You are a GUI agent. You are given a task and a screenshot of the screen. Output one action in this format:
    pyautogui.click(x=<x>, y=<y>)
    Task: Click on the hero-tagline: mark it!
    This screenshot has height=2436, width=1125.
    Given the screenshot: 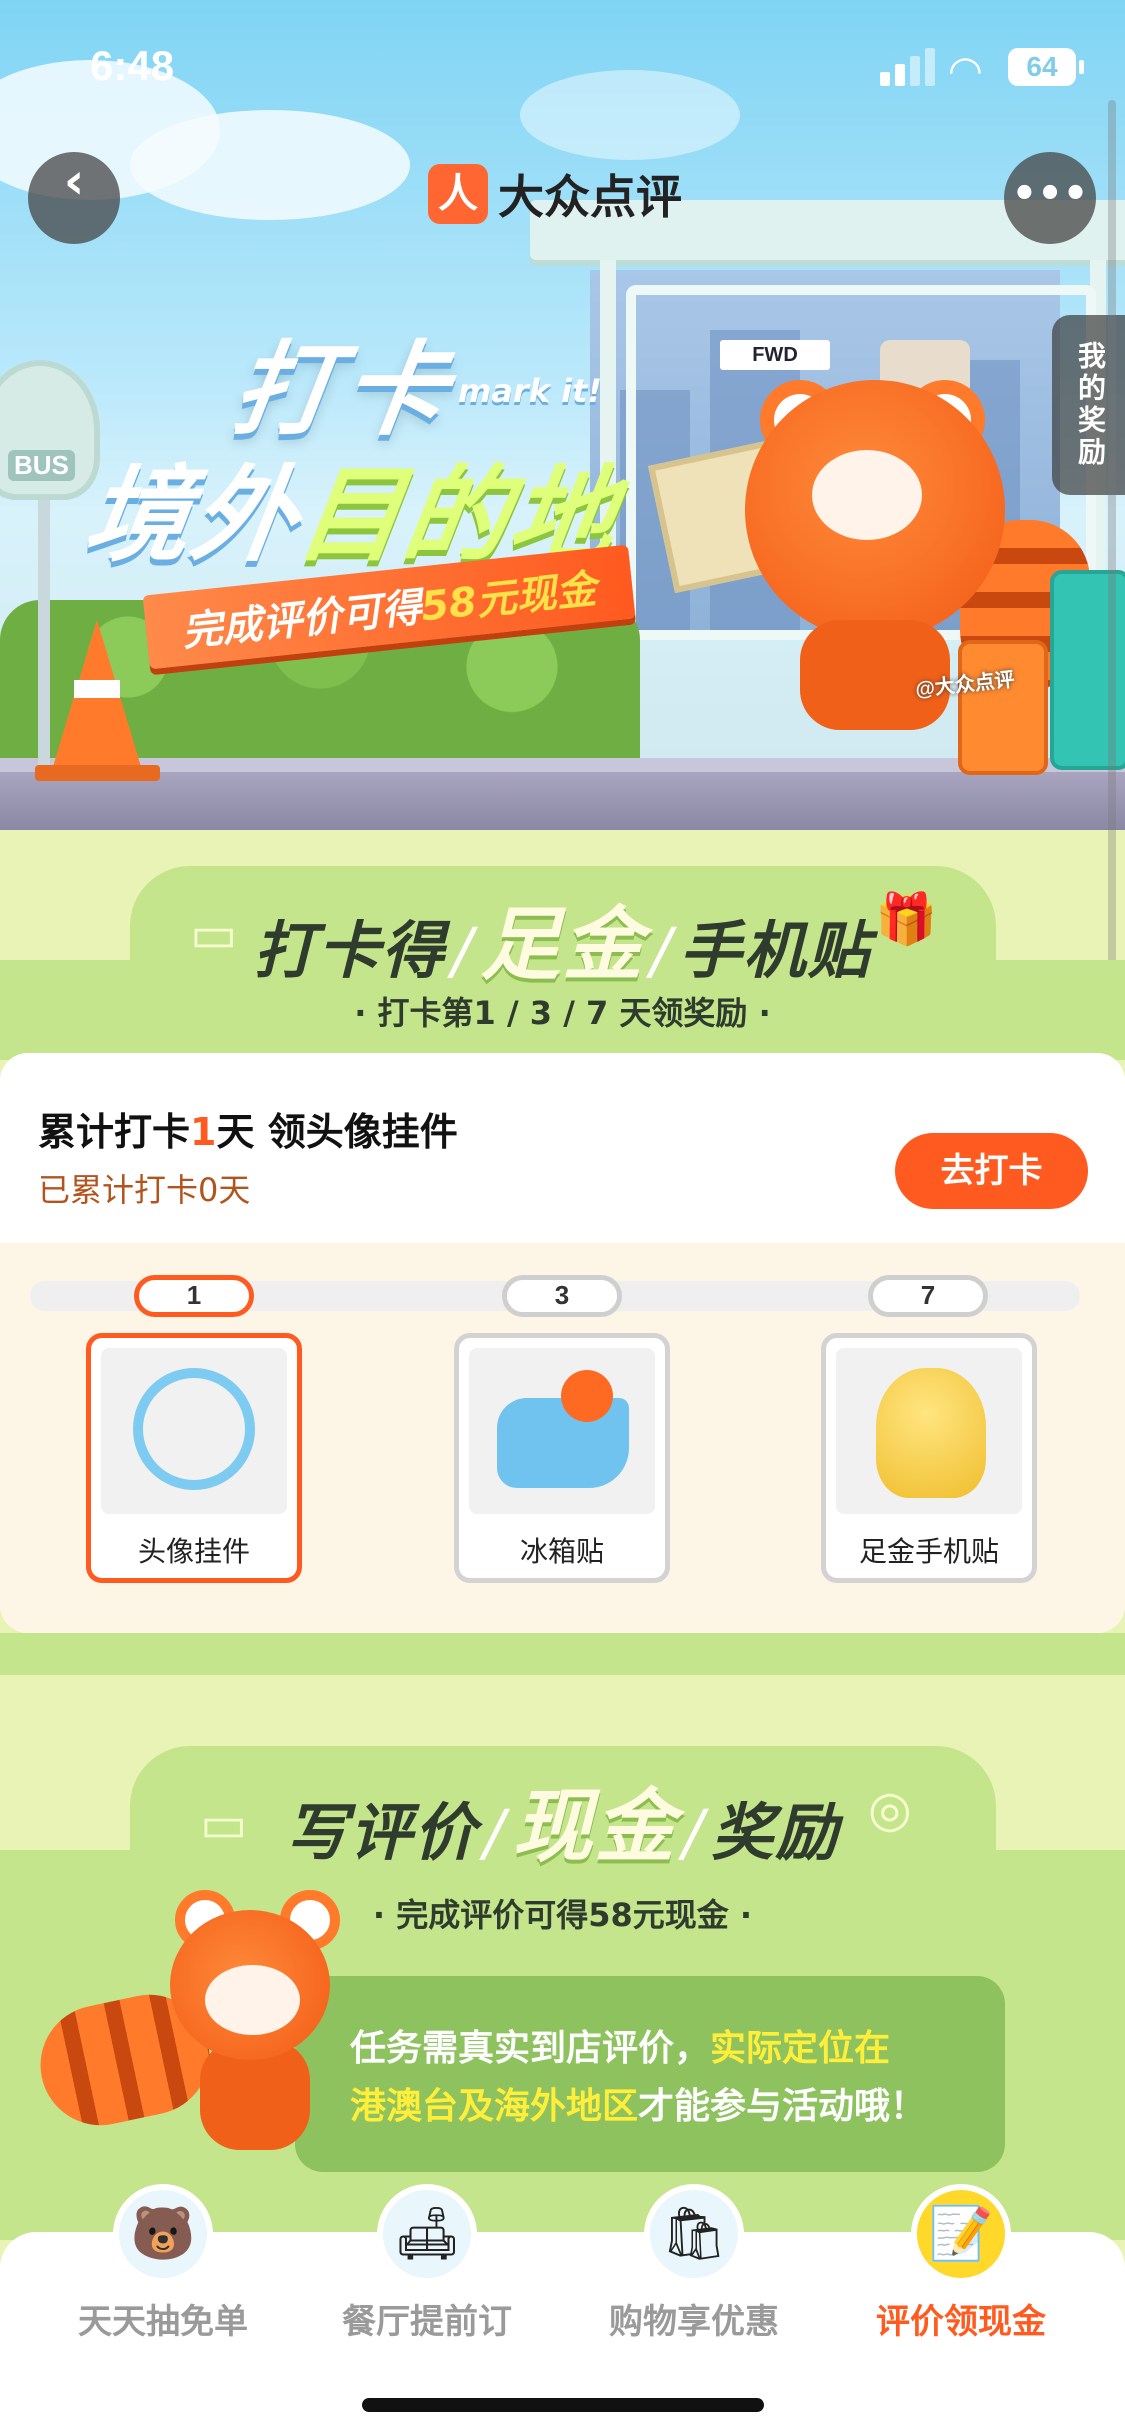 What is the action you would take?
    pyautogui.click(x=530, y=391)
    